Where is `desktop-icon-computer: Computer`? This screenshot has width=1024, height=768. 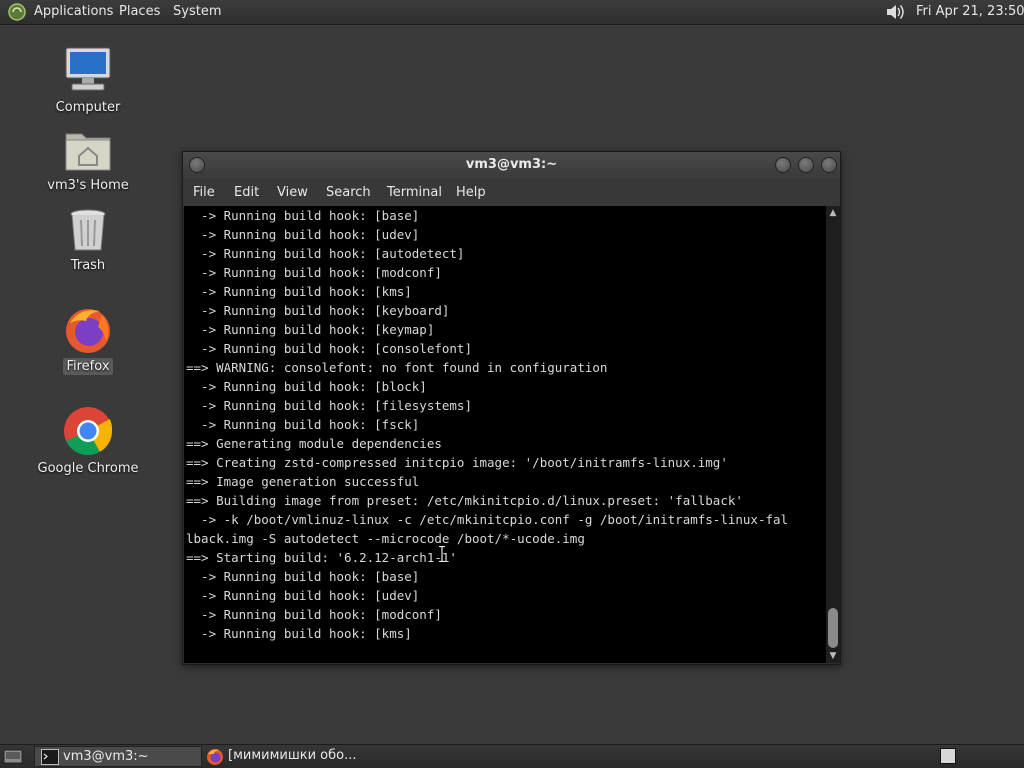
desktop-icon-computer: Computer is located at coordinates (88, 80).